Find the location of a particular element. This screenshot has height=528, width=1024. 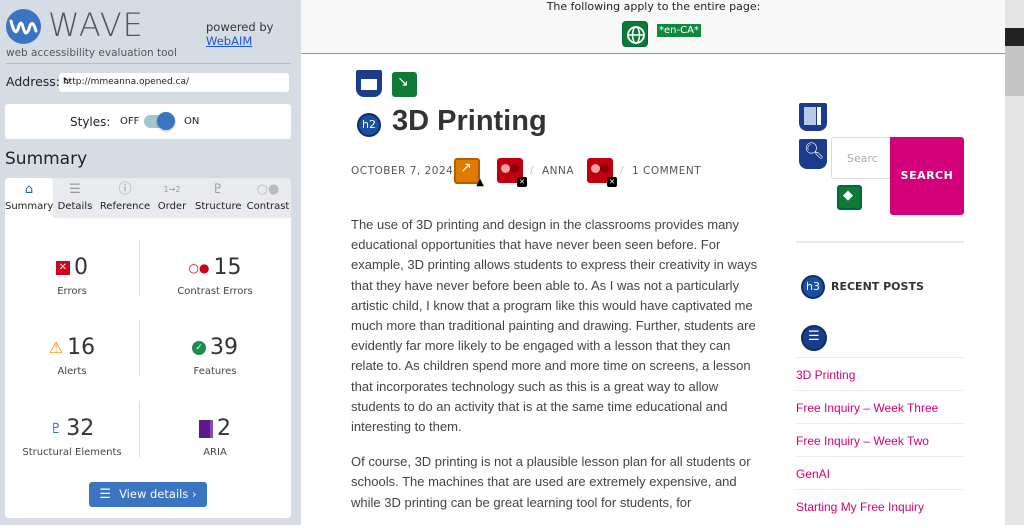

wave-subtitle: web accessibility evaluation tool is located at coordinates (91, 53).